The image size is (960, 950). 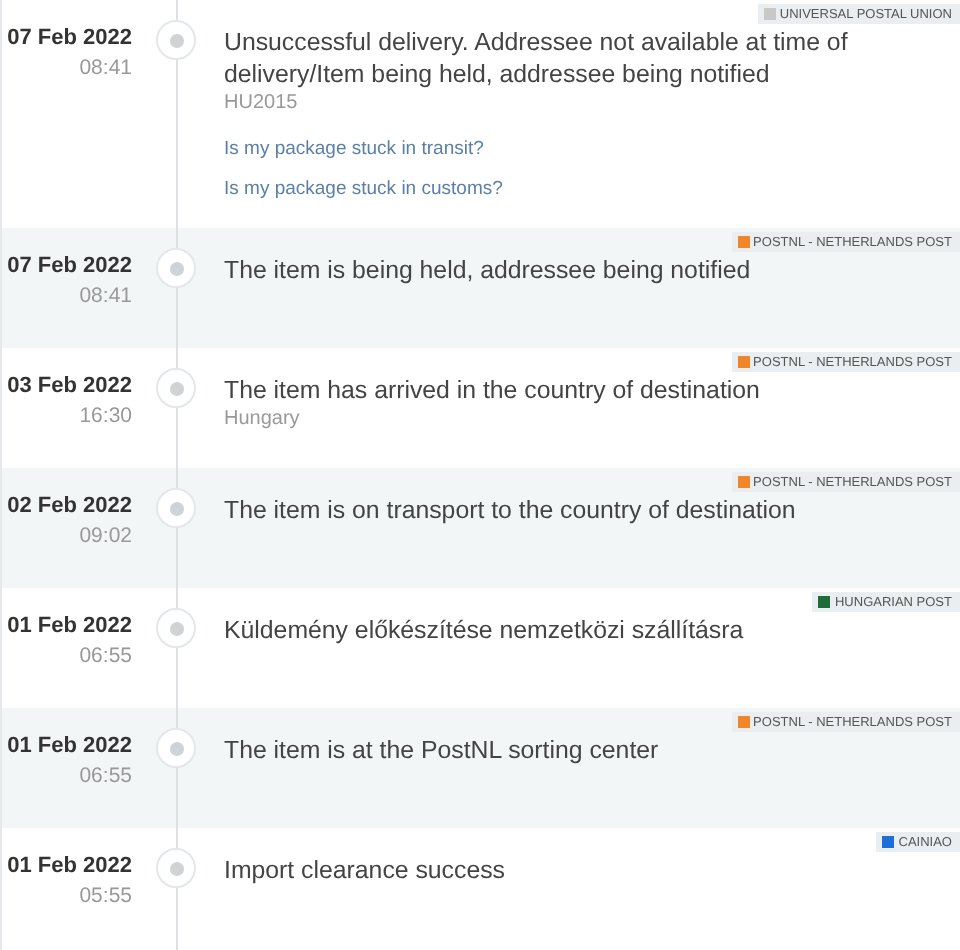 I want to click on event-description: Unsuccessful delivery. Addressee not available at time of delivery/Item being held, addressee being notified, so click(x=537, y=58).